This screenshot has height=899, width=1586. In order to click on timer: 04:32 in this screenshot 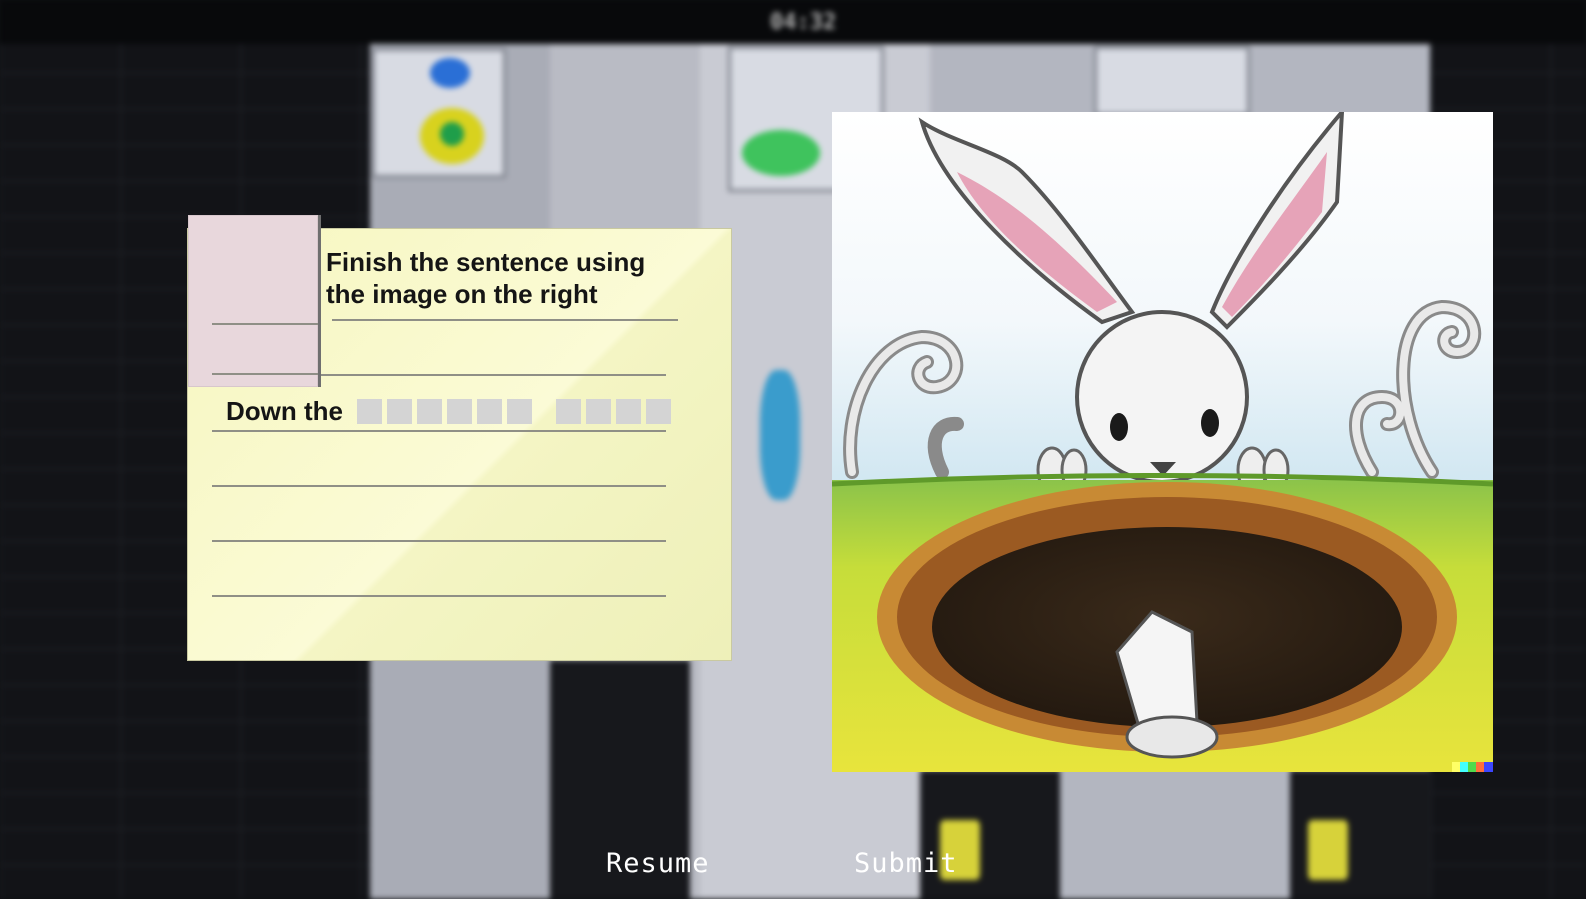, I will do `click(803, 22)`.